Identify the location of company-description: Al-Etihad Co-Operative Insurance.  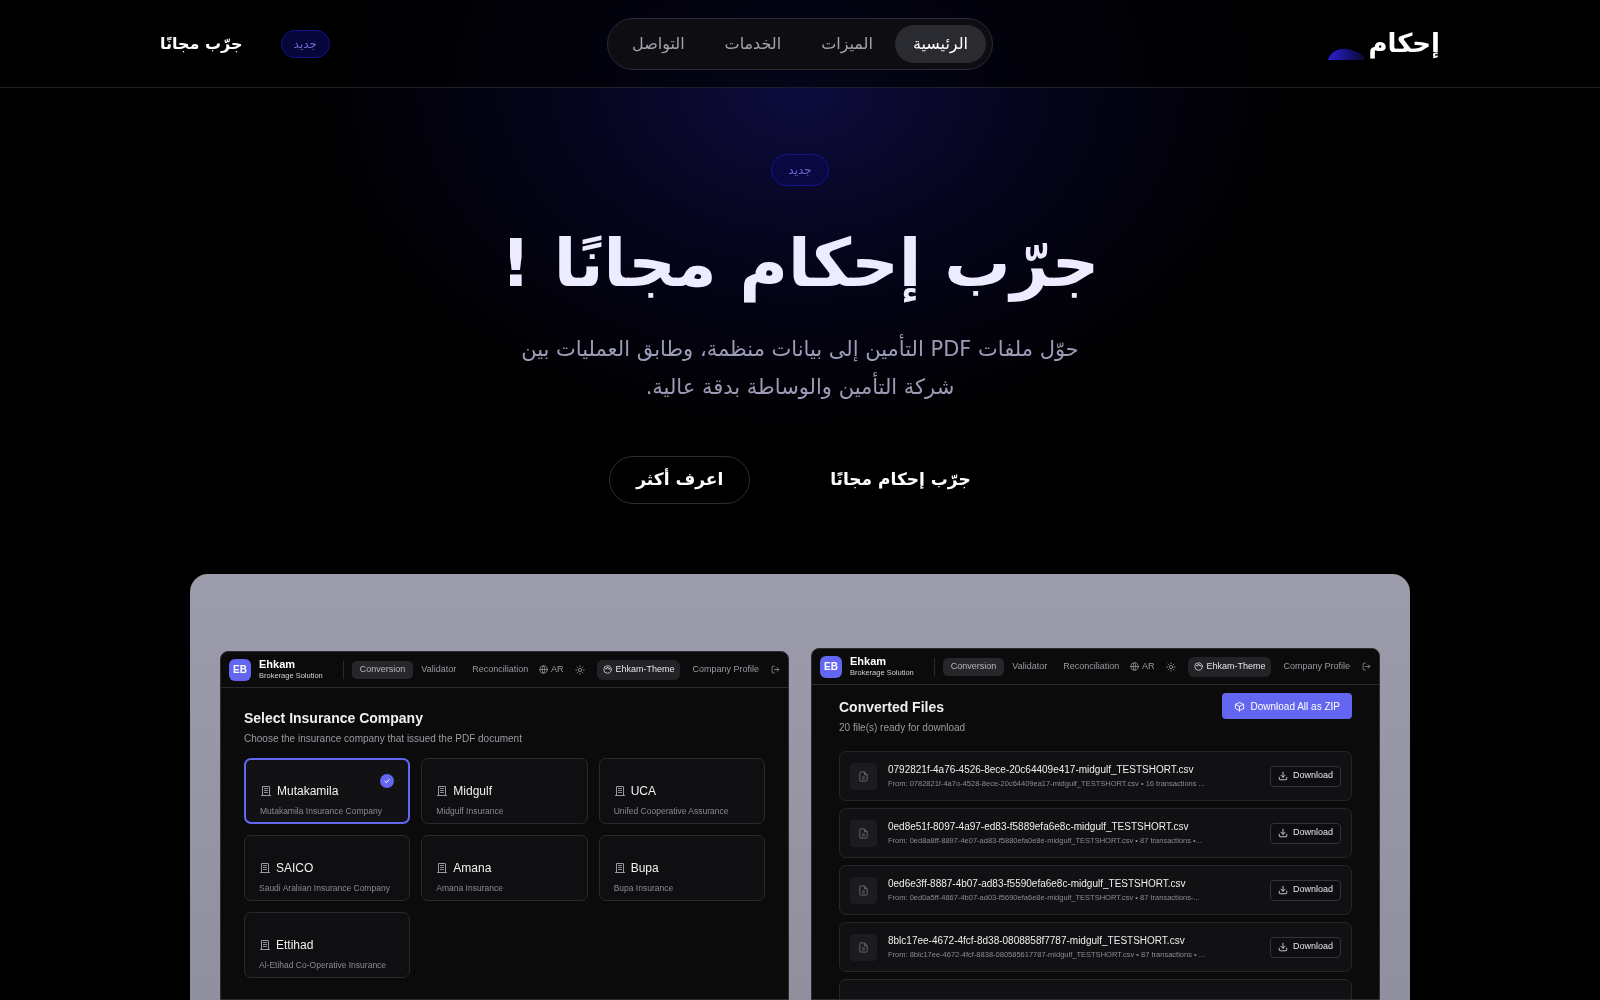
(323, 965).